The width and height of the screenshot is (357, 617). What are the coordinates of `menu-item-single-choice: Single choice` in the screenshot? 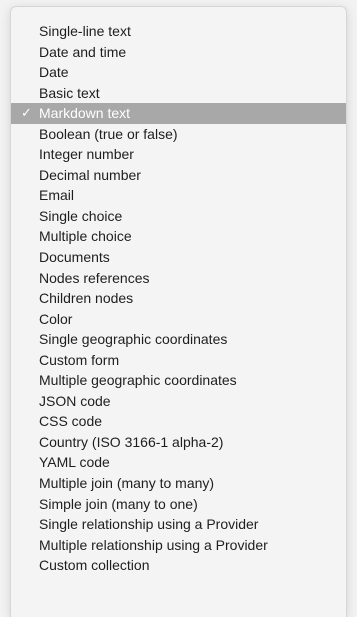 It's located at (178, 216).